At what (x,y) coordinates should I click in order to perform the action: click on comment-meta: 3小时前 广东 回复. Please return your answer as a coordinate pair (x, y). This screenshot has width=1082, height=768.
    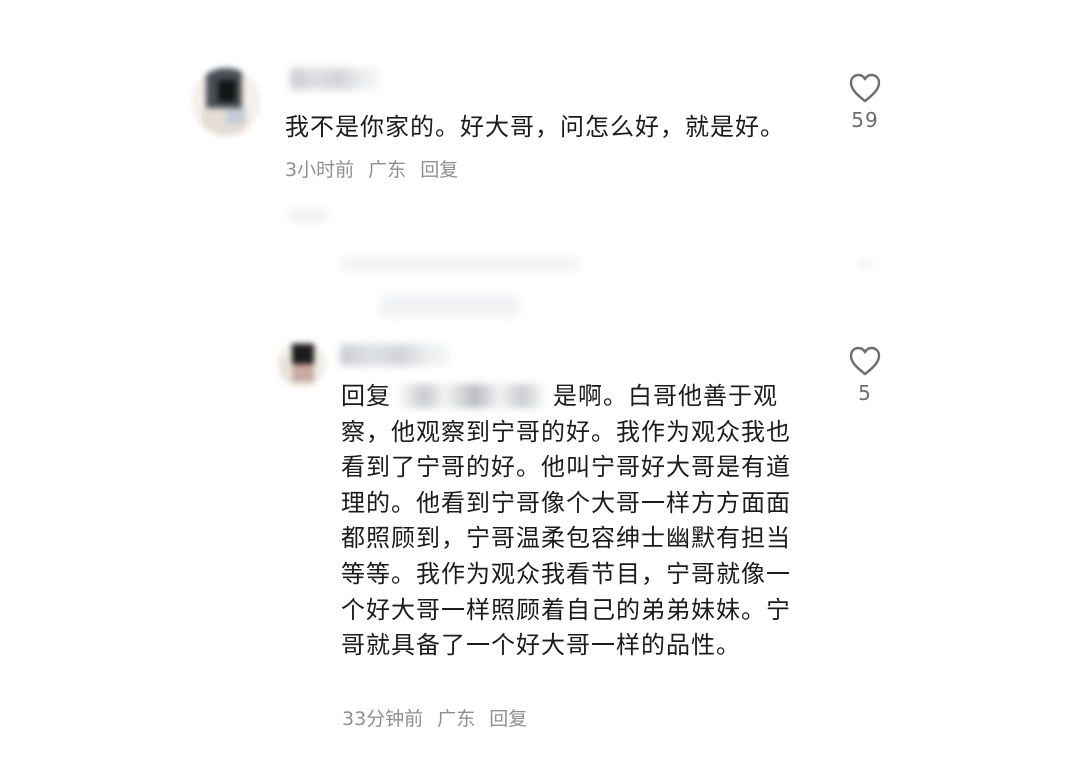
    Looking at the image, I should click on (375, 168).